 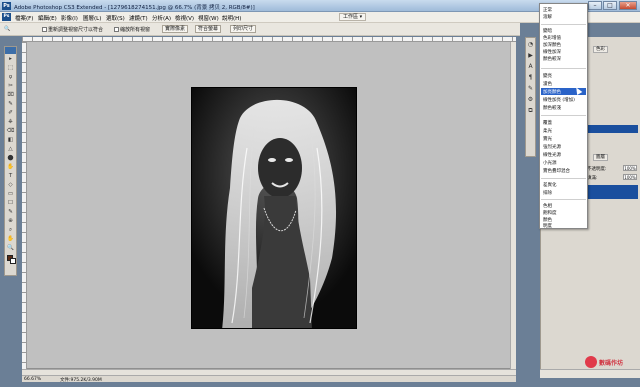 What do you see at coordinates (208, 29) in the screenshot?
I see `fit-screen-button: 符合螢幕` at bounding box center [208, 29].